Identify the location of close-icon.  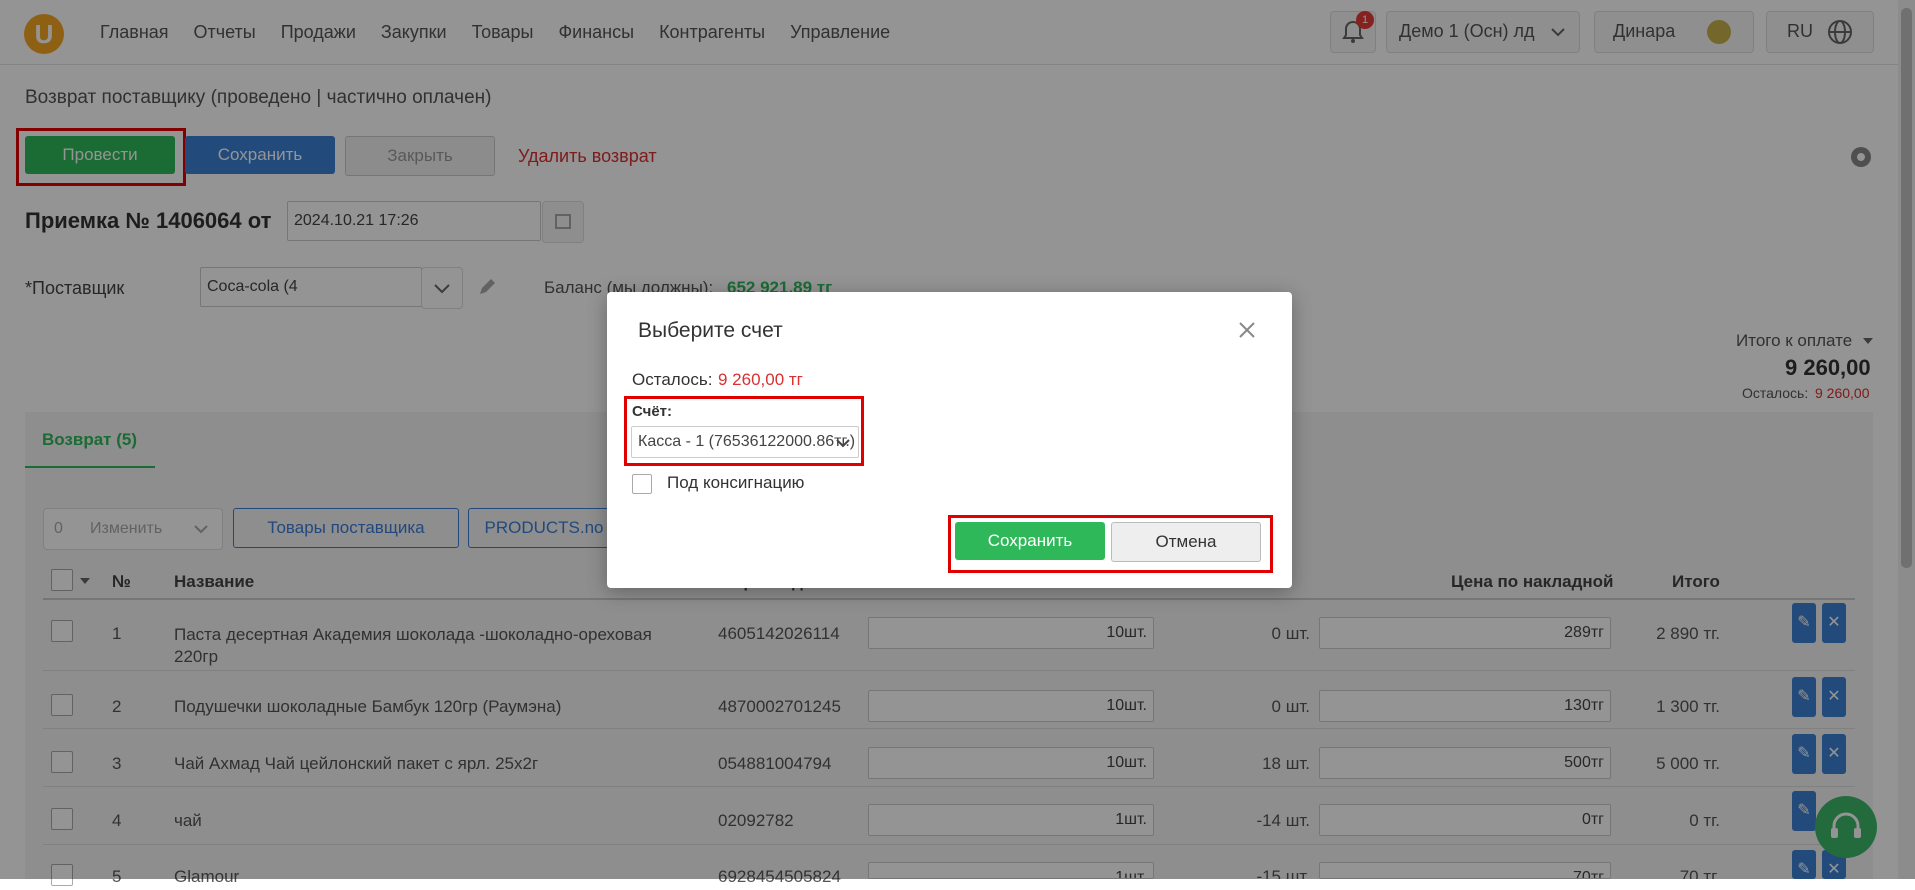
(1247, 330).